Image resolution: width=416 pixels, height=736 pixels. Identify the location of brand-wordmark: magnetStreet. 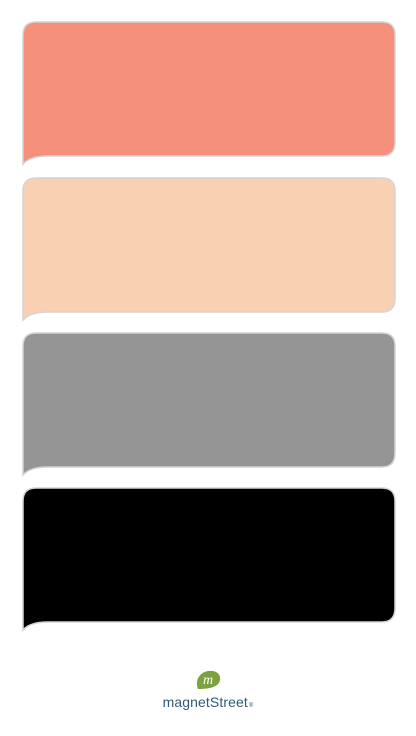
(205, 702).